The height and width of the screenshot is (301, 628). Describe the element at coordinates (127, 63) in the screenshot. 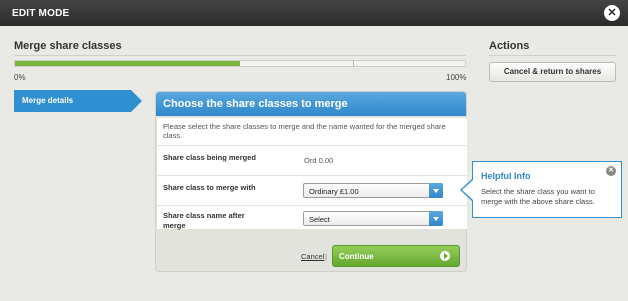

I see `progress-fill` at that location.